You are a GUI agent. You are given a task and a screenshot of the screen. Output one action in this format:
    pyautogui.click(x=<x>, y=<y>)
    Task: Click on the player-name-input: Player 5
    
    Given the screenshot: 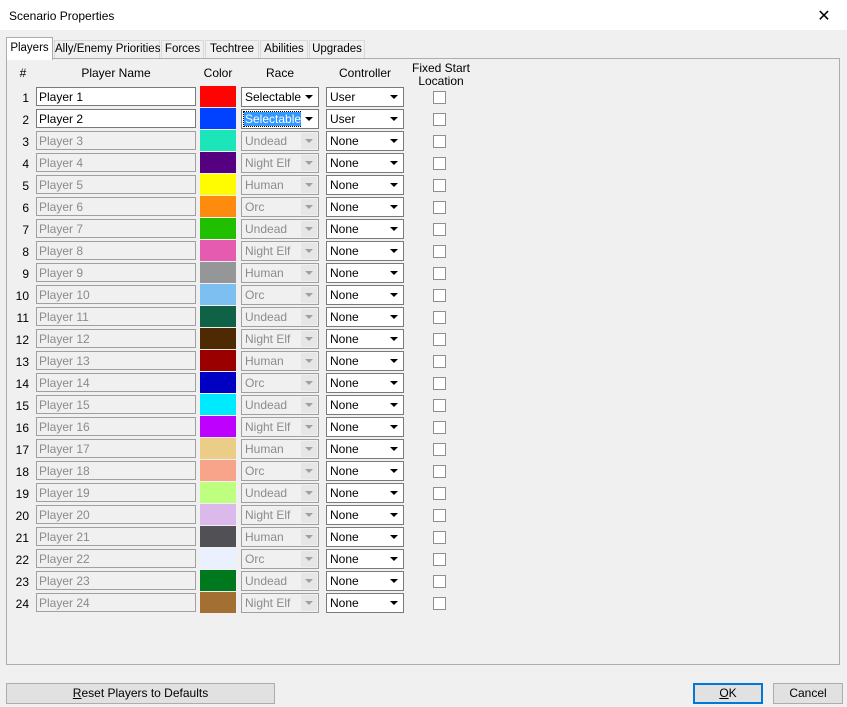 What is the action you would take?
    pyautogui.click(x=116, y=184)
    